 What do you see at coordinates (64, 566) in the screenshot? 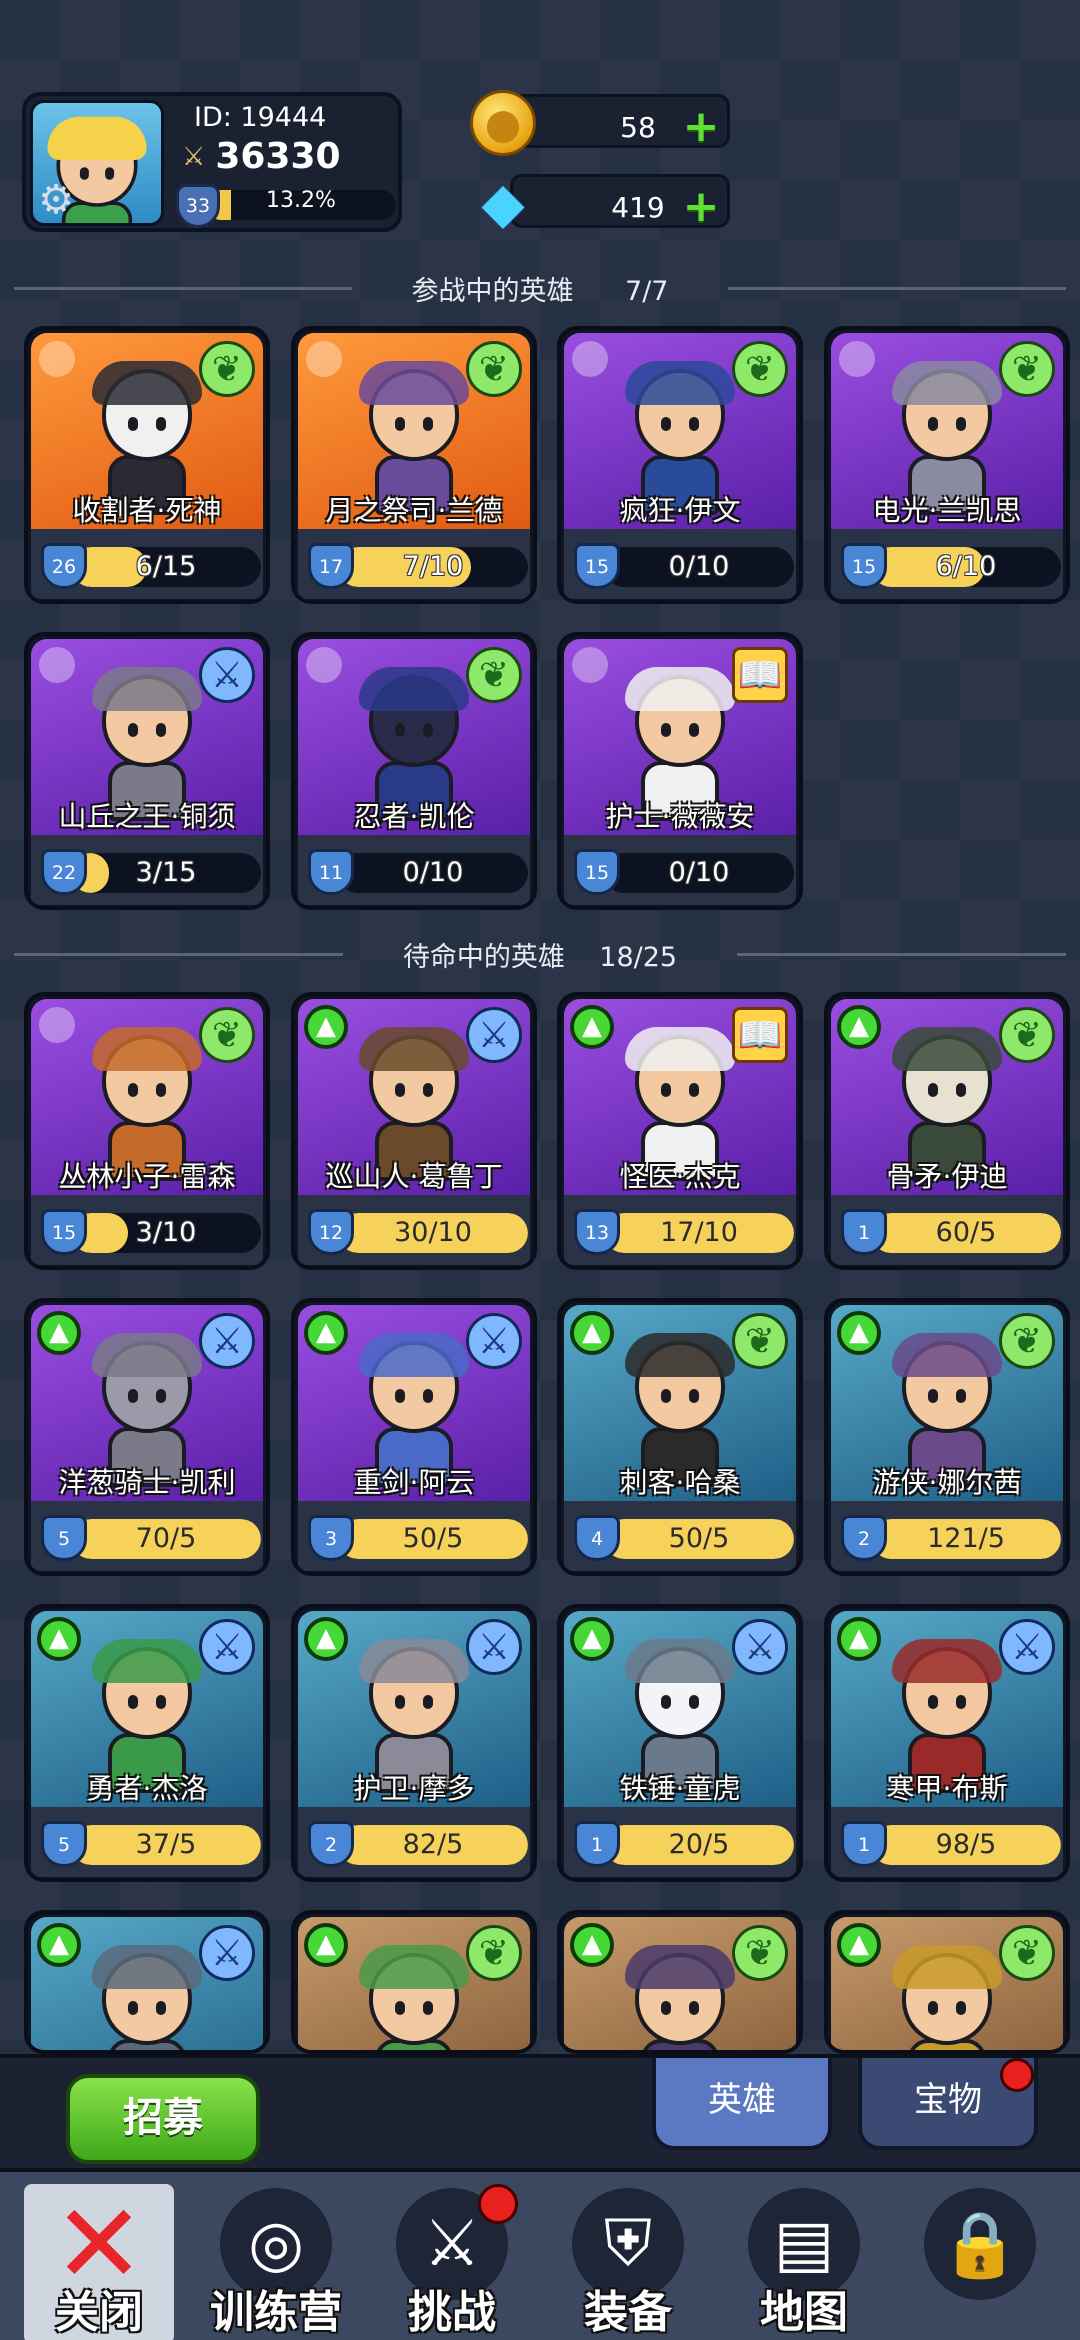
I see `hero-level: 26` at bounding box center [64, 566].